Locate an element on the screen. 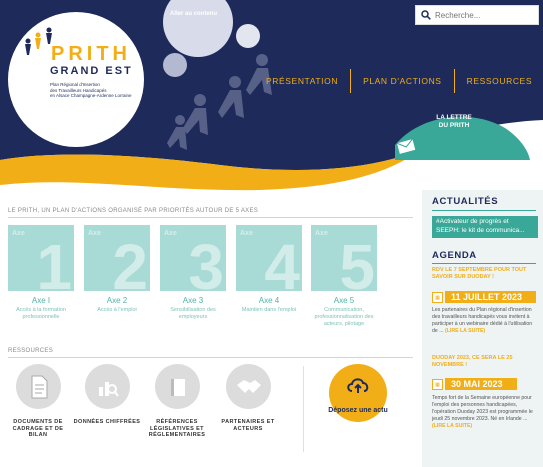 Image resolution: width=543 pixels, height=467 pixels. agenda-event-title-2: DUODAY 2023, CE SERA LE 25 NOVEMBRE ! is located at coordinates (485, 362).